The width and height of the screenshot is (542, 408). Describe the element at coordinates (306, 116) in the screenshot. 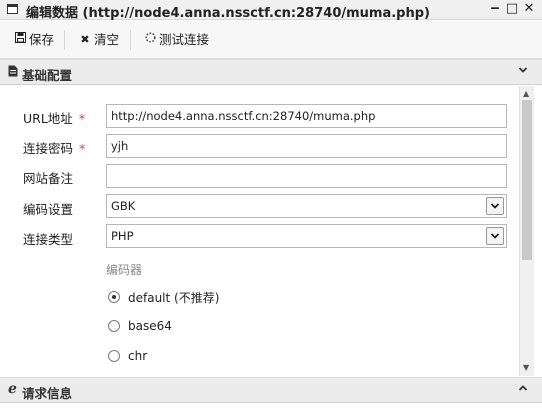

I see `url-input` at that location.